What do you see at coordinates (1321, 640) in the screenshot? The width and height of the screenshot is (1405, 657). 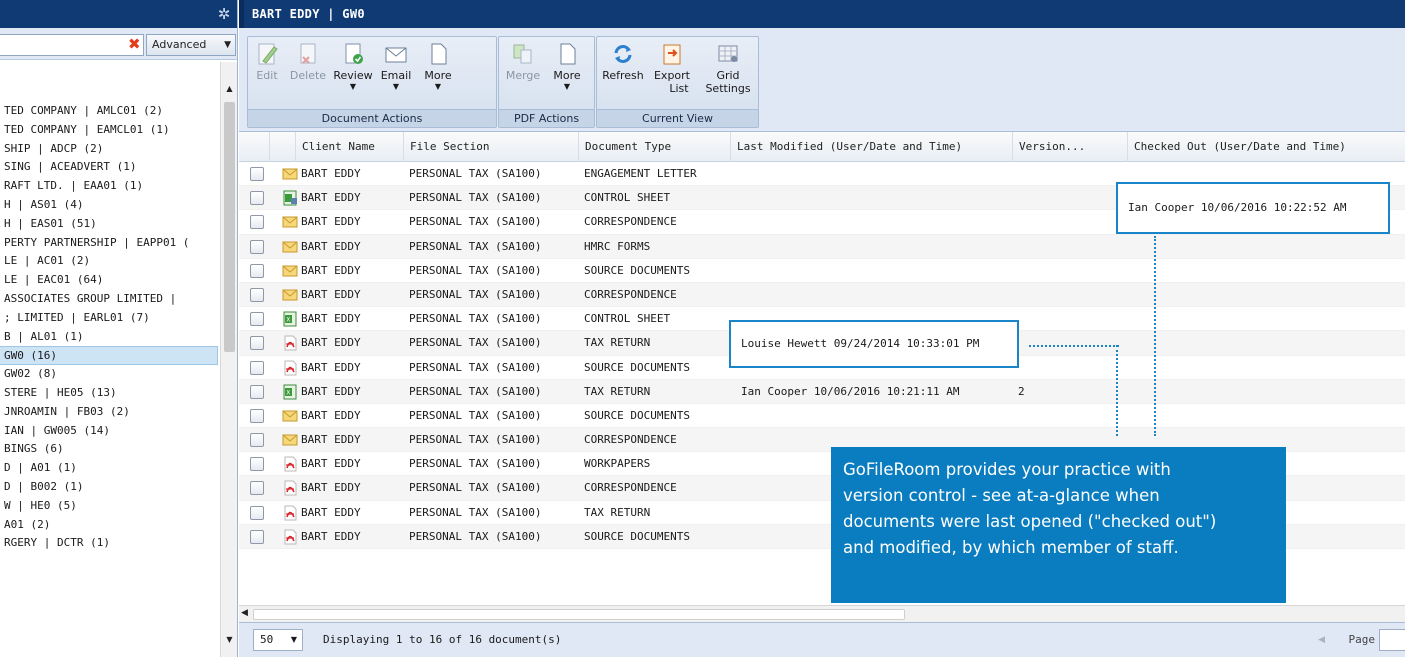 I see `previous-page-icon: ◀` at bounding box center [1321, 640].